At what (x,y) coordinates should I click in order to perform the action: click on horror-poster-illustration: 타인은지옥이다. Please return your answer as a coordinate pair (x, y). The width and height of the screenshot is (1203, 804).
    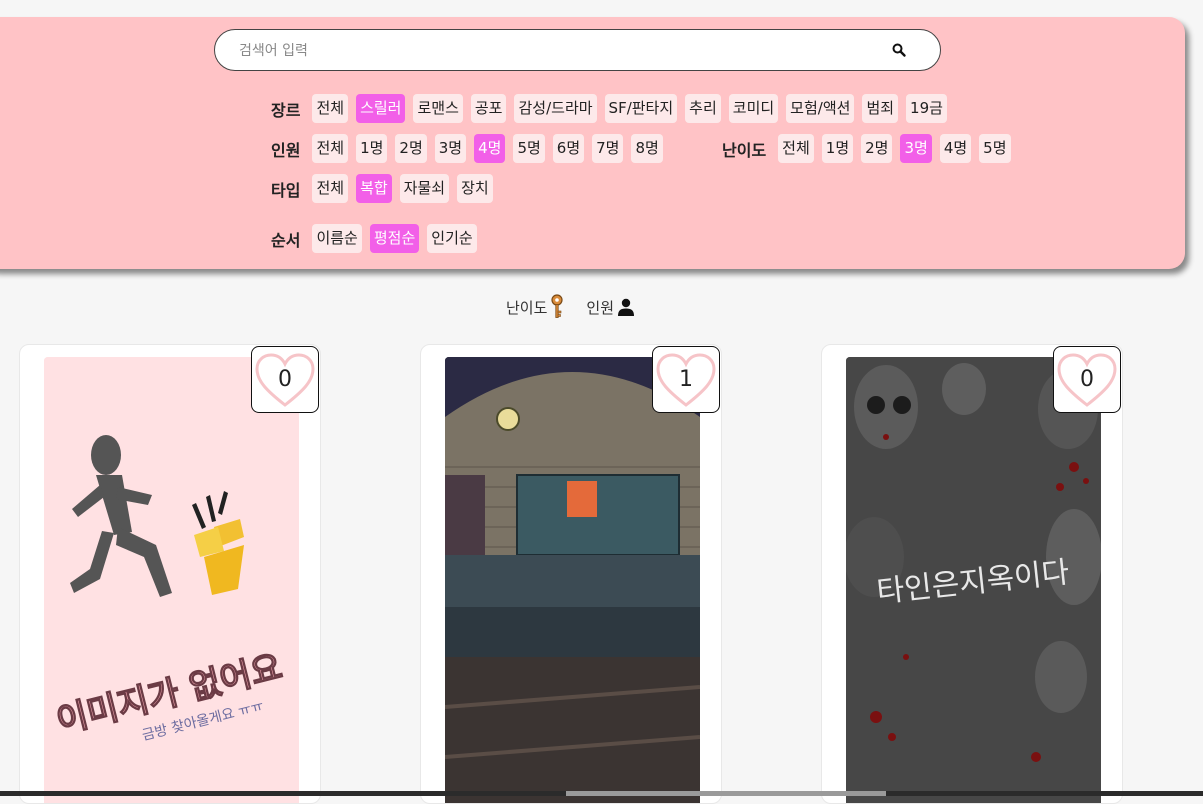
    Looking at the image, I should click on (973, 580).